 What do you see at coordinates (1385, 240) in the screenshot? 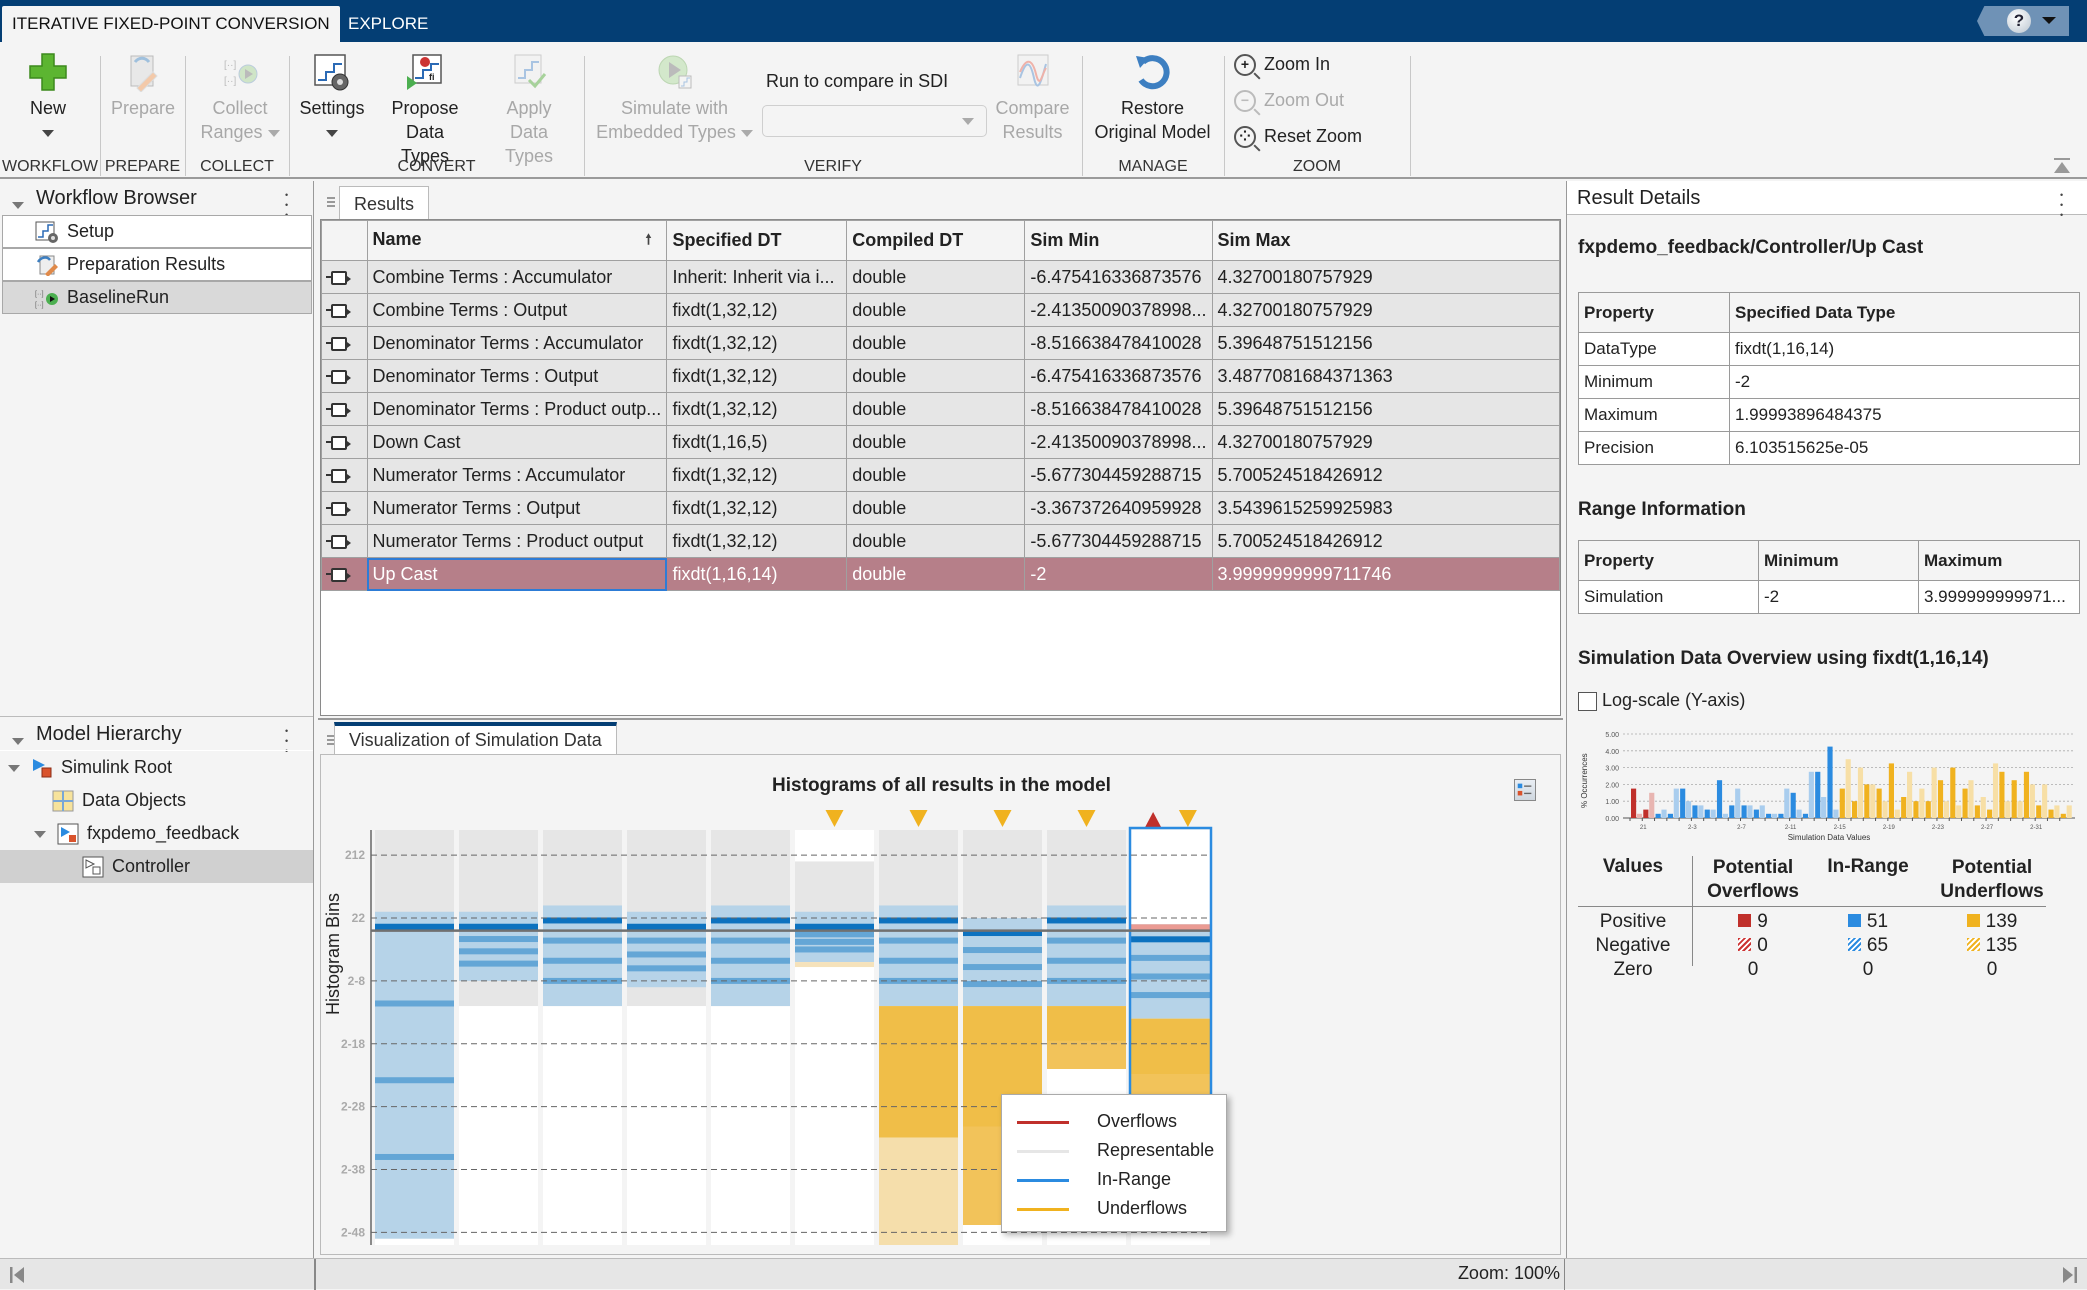
I see `column-header-sim-max: Sim Max` at bounding box center [1385, 240].